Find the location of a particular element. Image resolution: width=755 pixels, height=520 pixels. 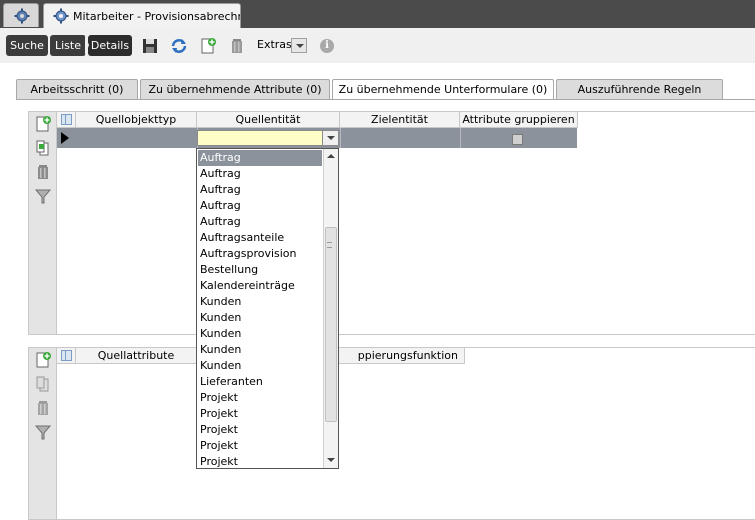

list-item: Bestellung is located at coordinates (260, 270).